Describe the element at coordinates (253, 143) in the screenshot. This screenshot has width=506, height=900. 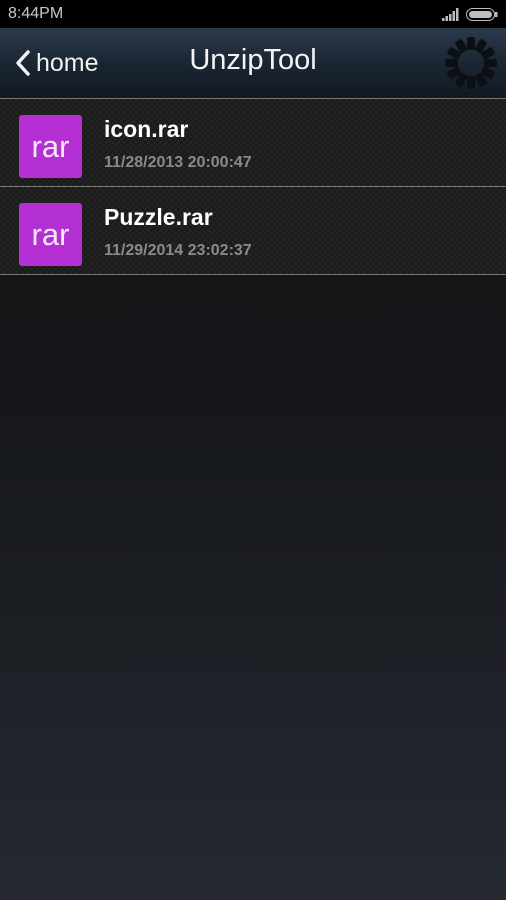
I see `list-item: rar icon.rar 11/28/2013 20:00:47` at that location.